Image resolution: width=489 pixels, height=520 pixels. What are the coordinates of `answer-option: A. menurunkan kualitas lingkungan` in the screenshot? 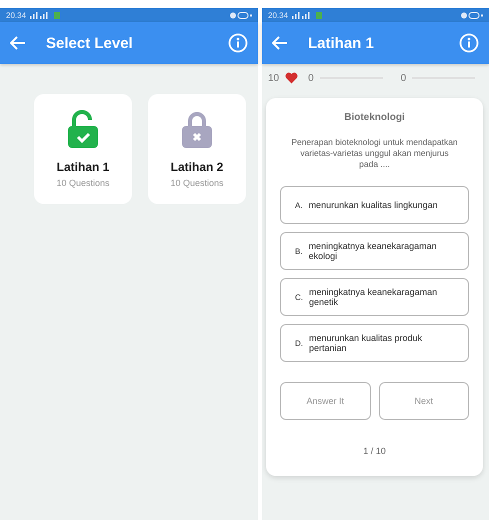 It's located at (374, 205).